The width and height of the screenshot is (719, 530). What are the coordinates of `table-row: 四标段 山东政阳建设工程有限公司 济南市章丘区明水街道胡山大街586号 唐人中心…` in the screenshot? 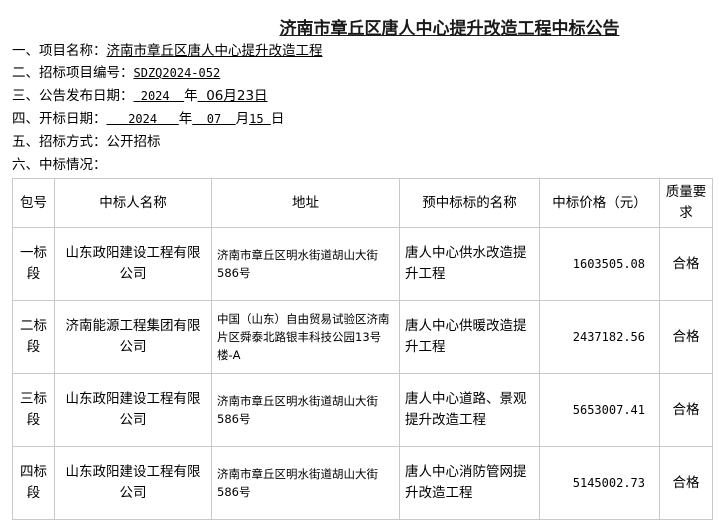 It's located at (362, 483).